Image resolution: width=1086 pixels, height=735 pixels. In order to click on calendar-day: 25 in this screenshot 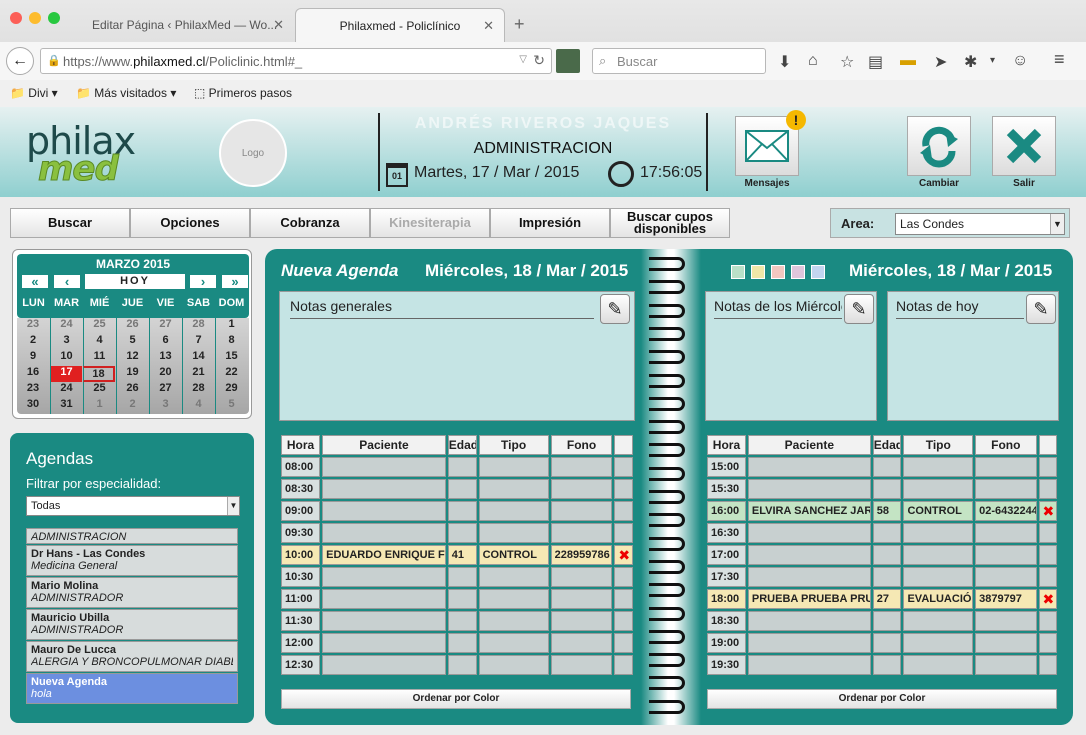, I will do `click(99, 390)`.